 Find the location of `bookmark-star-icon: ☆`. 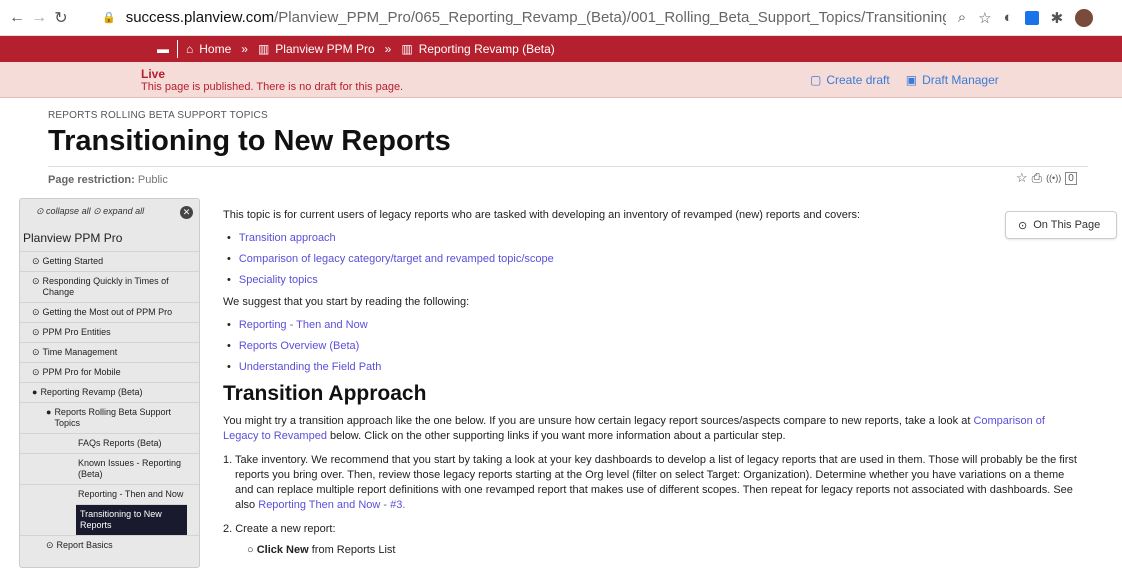

bookmark-star-icon: ☆ is located at coordinates (984, 18).